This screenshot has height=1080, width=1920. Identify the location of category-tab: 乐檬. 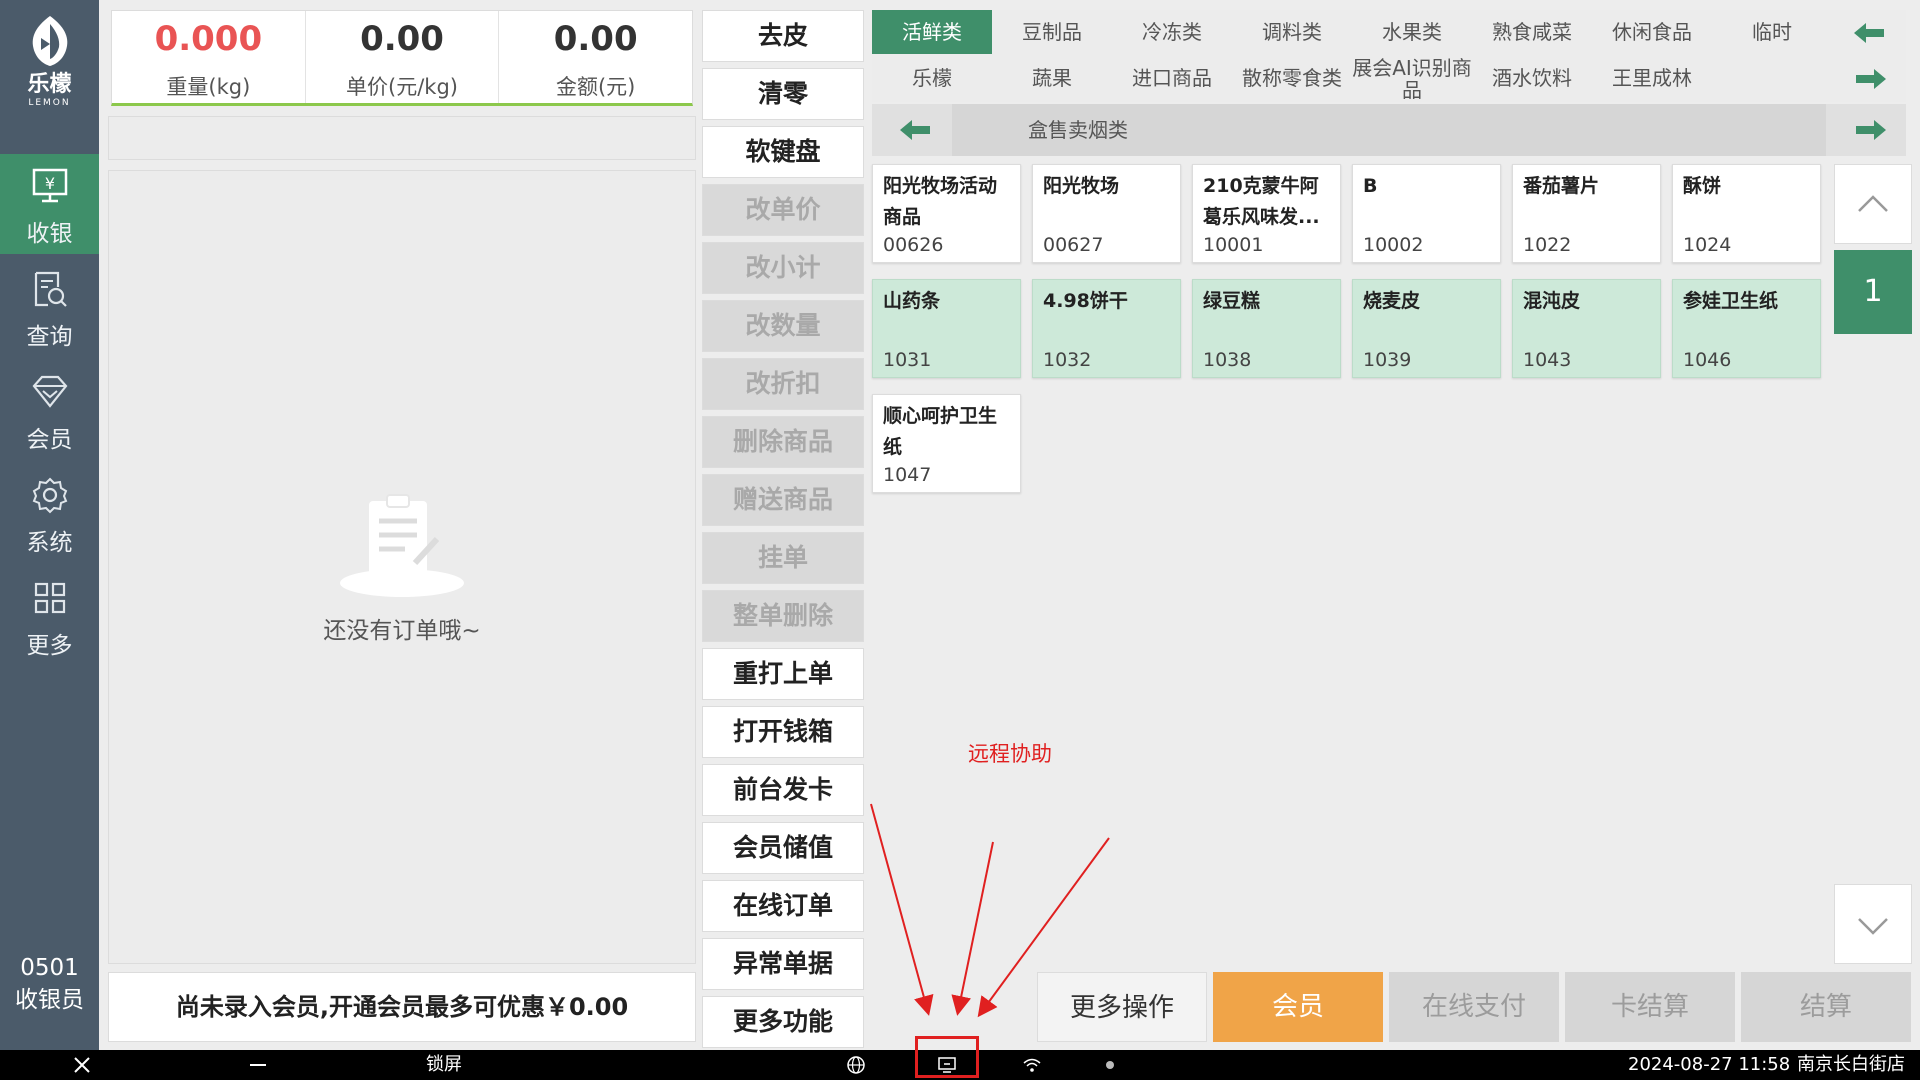
(932, 78).